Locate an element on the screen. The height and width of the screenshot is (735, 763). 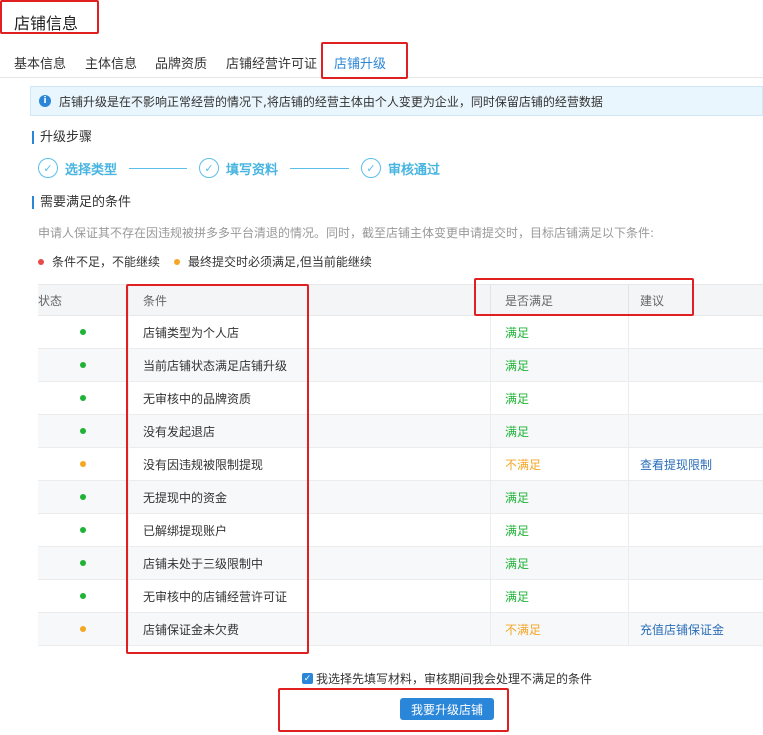
tab-business-license: 店铺经营许可证 is located at coordinates (271, 62).